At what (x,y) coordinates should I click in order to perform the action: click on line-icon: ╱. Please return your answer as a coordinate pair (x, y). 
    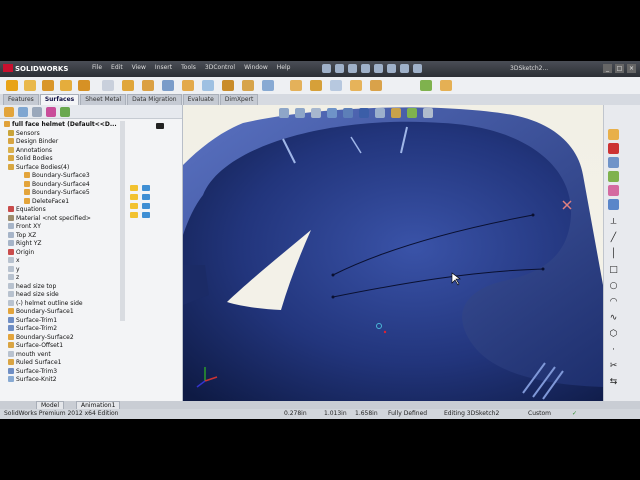
    Looking at the image, I should click on (613, 238).